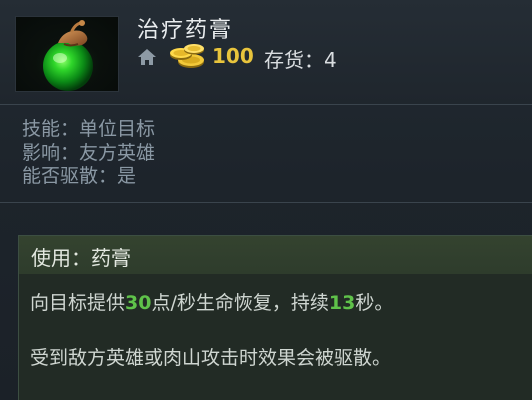  Describe the element at coordinates (127, 176) in the screenshot. I see `attr-value: 是` at that location.